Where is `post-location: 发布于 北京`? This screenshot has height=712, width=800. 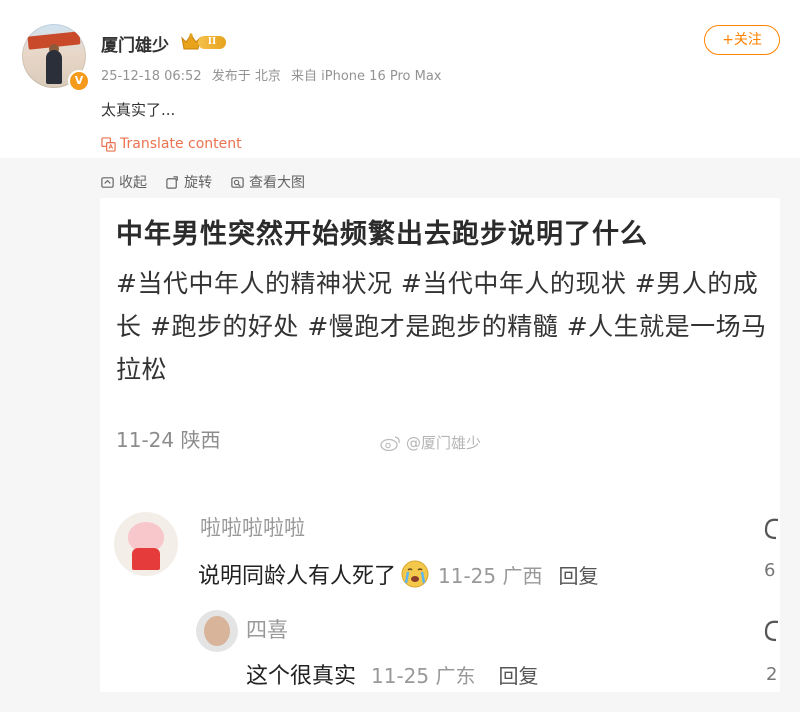
post-location: 发布于 北京 is located at coordinates (246, 76).